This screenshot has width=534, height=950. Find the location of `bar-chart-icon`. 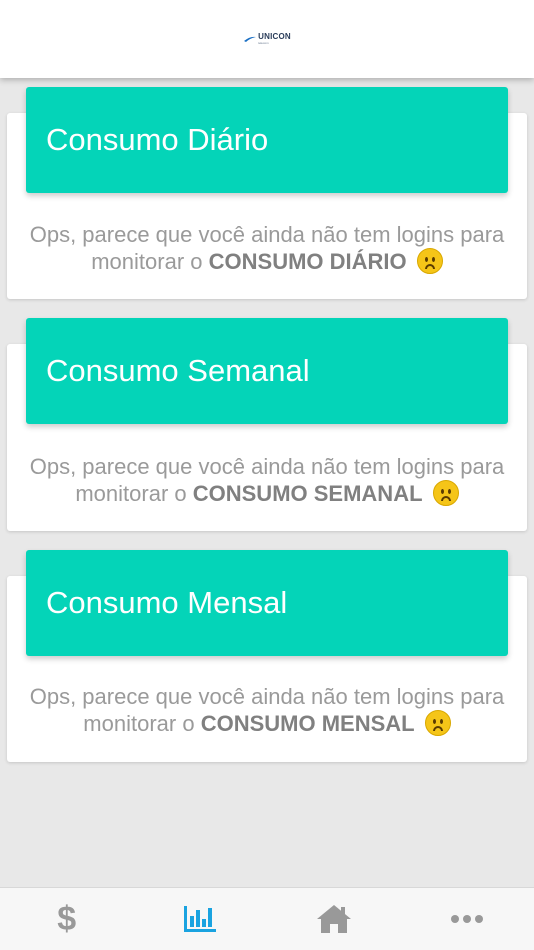

bar-chart-icon is located at coordinates (200, 919).